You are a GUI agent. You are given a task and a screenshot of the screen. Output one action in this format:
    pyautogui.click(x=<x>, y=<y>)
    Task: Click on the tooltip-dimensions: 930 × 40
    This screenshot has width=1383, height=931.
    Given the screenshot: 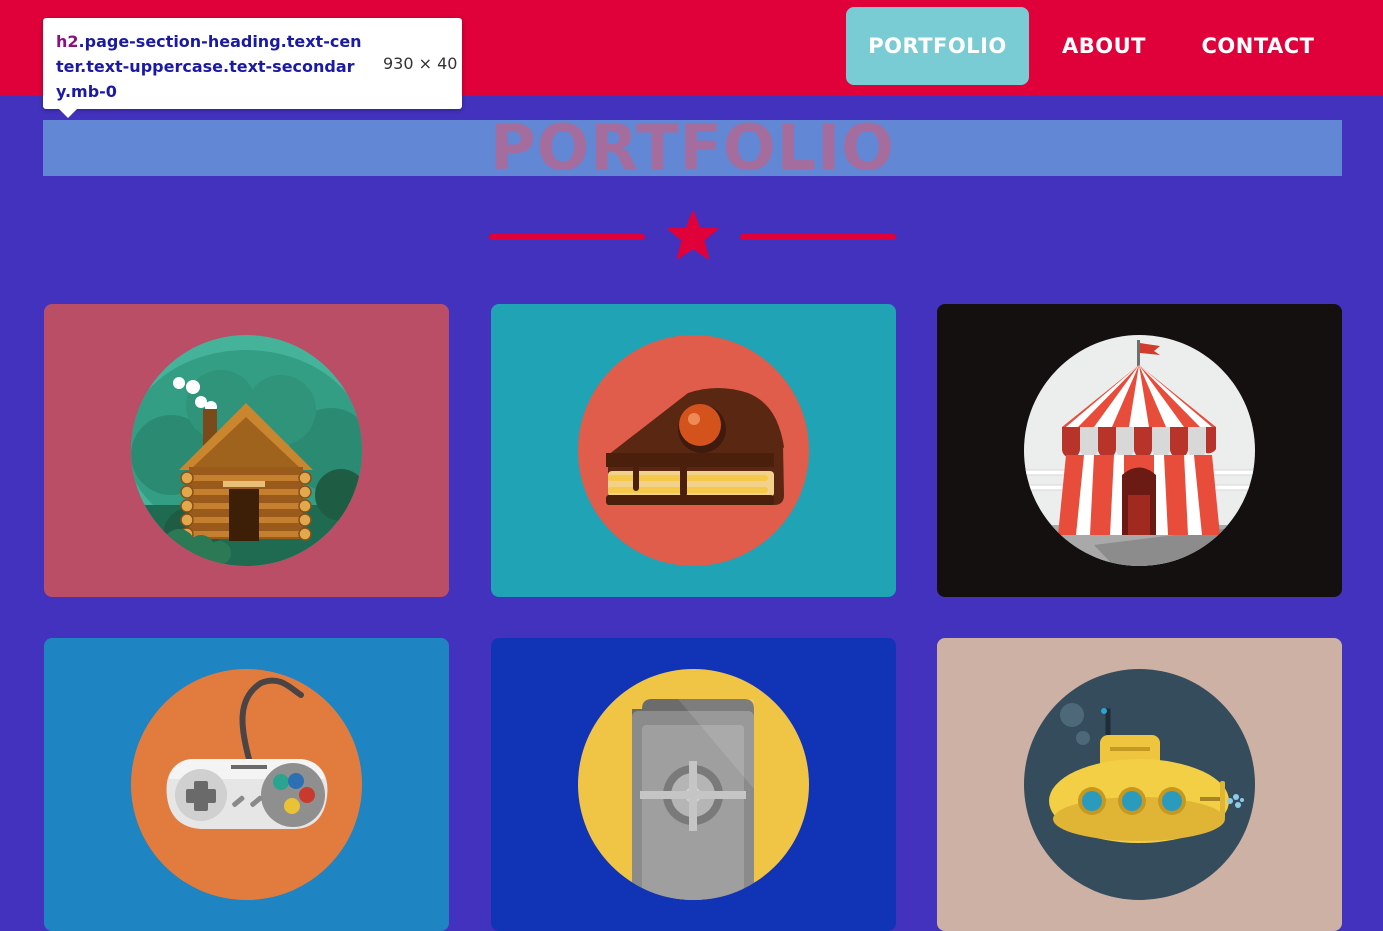 What is the action you would take?
    pyautogui.click(x=420, y=63)
    